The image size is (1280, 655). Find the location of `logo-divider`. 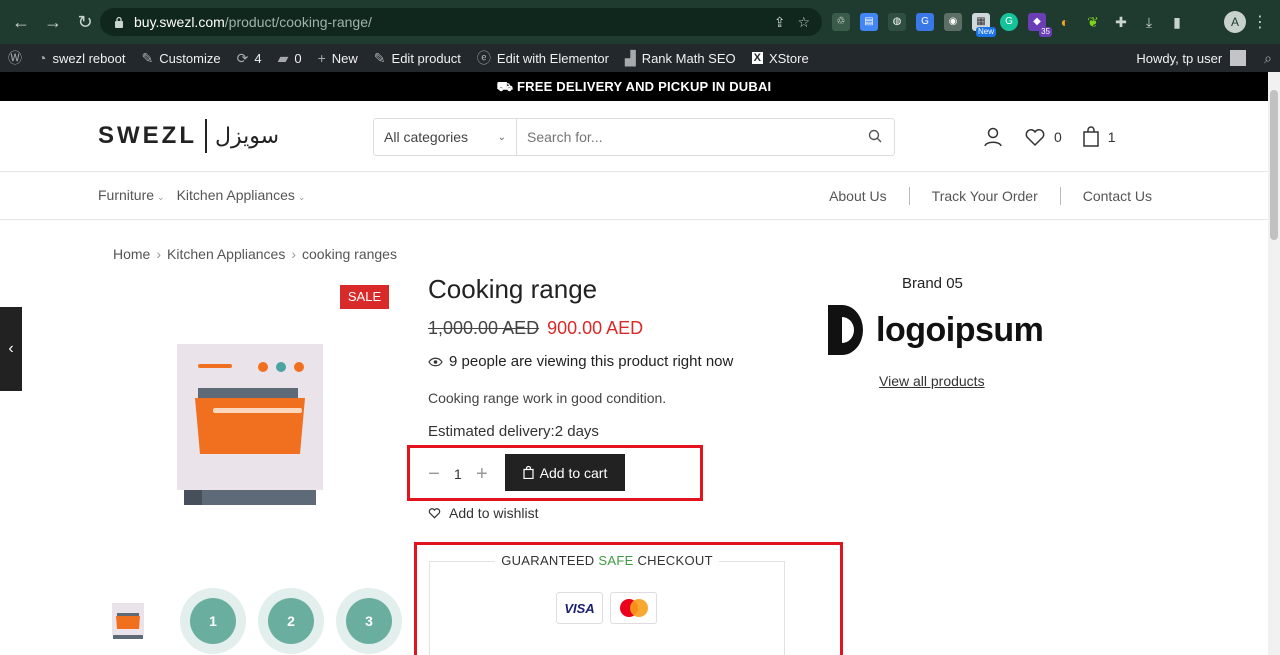

logo-divider is located at coordinates (206, 136).